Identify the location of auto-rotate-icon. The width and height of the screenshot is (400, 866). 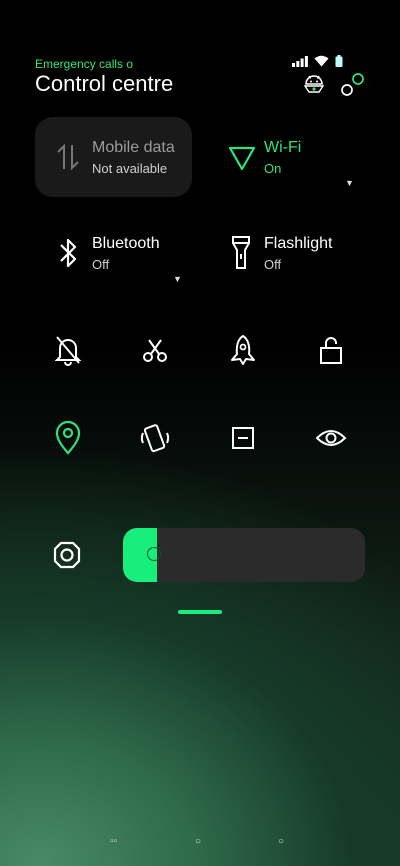
(155, 438).